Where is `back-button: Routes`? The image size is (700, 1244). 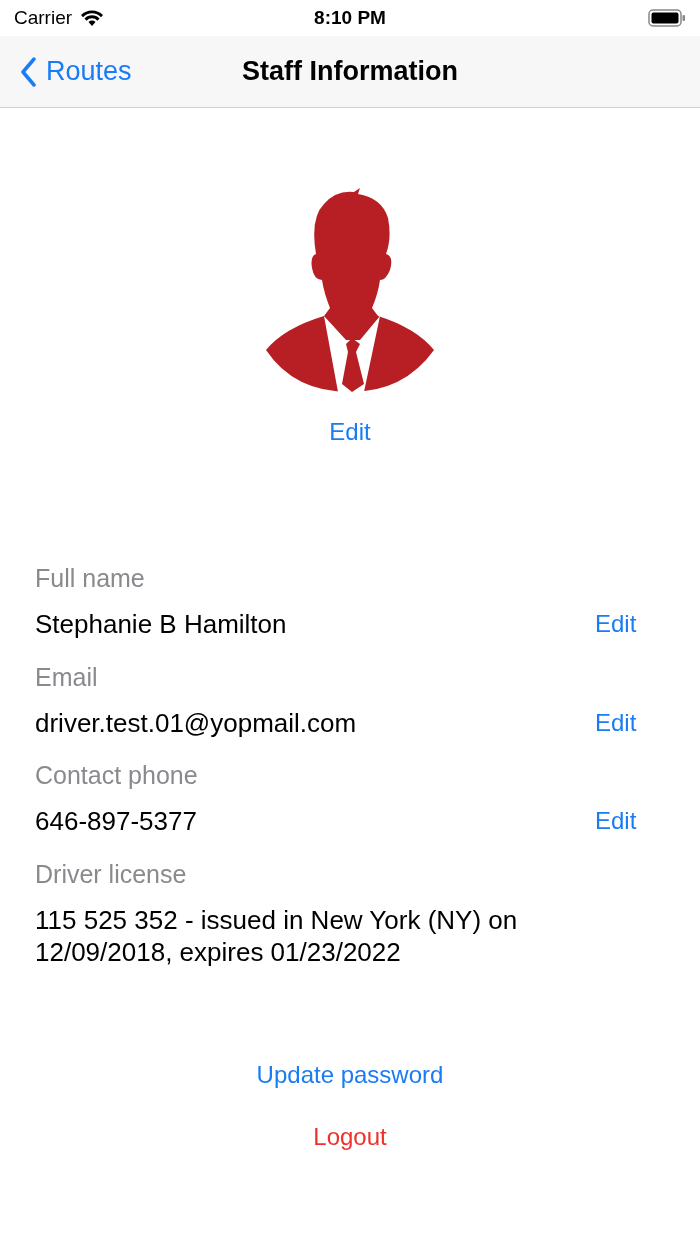
back-button: Routes is located at coordinates (76, 71).